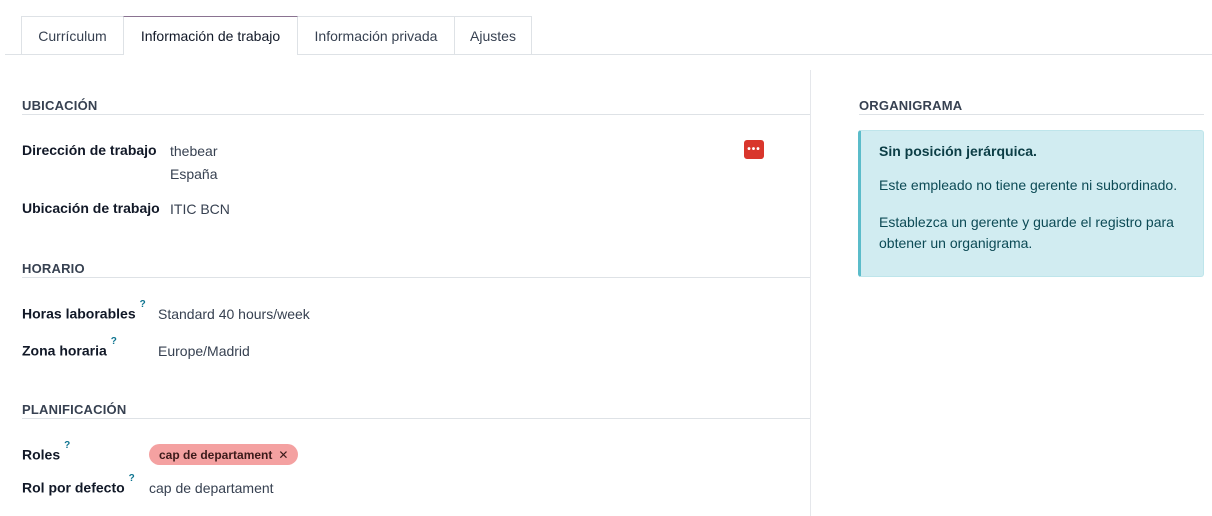 The height and width of the screenshot is (516, 1212). Describe the element at coordinates (376, 35) in the screenshot. I see `tab-private-information: Información privada` at that location.